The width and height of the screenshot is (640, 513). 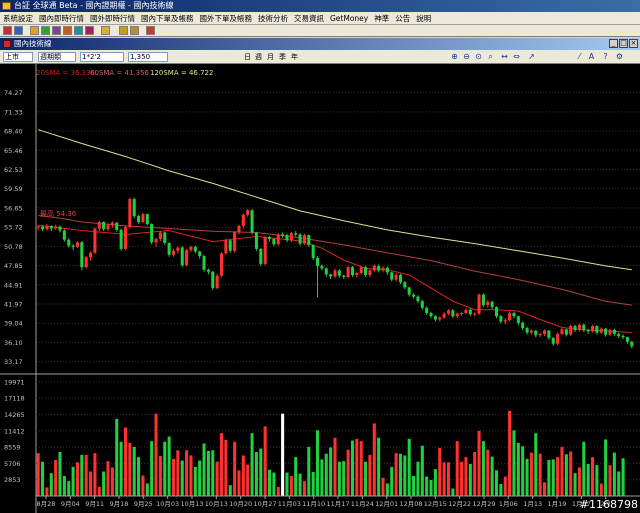 What do you see at coordinates (349, 18) in the screenshot?
I see `menu-getmoney: GetMoney` at bounding box center [349, 18].